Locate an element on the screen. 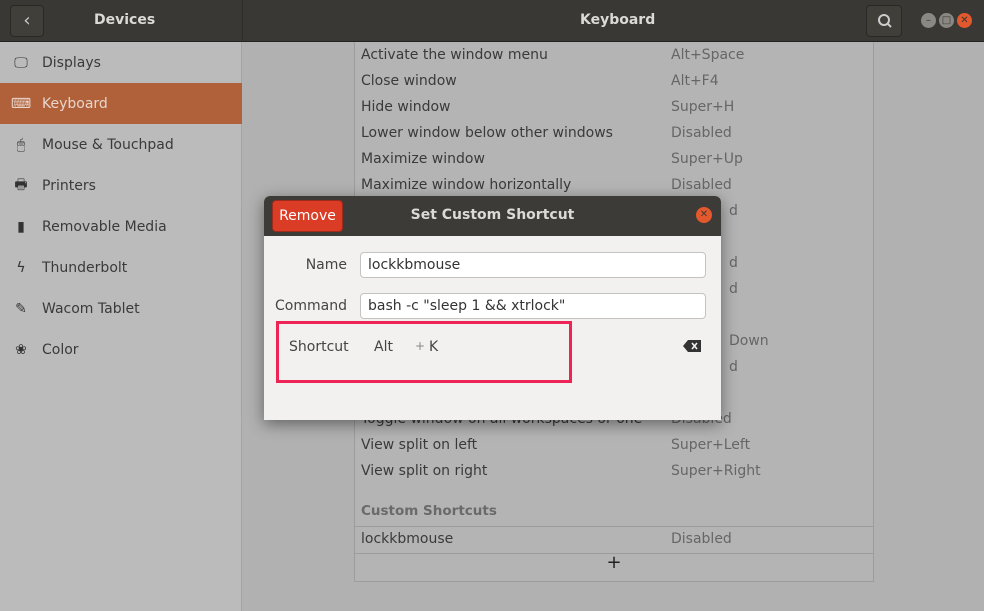 The height and width of the screenshot is (611, 984). sidebar-item-label: Removable Media is located at coordinates (104, 226).